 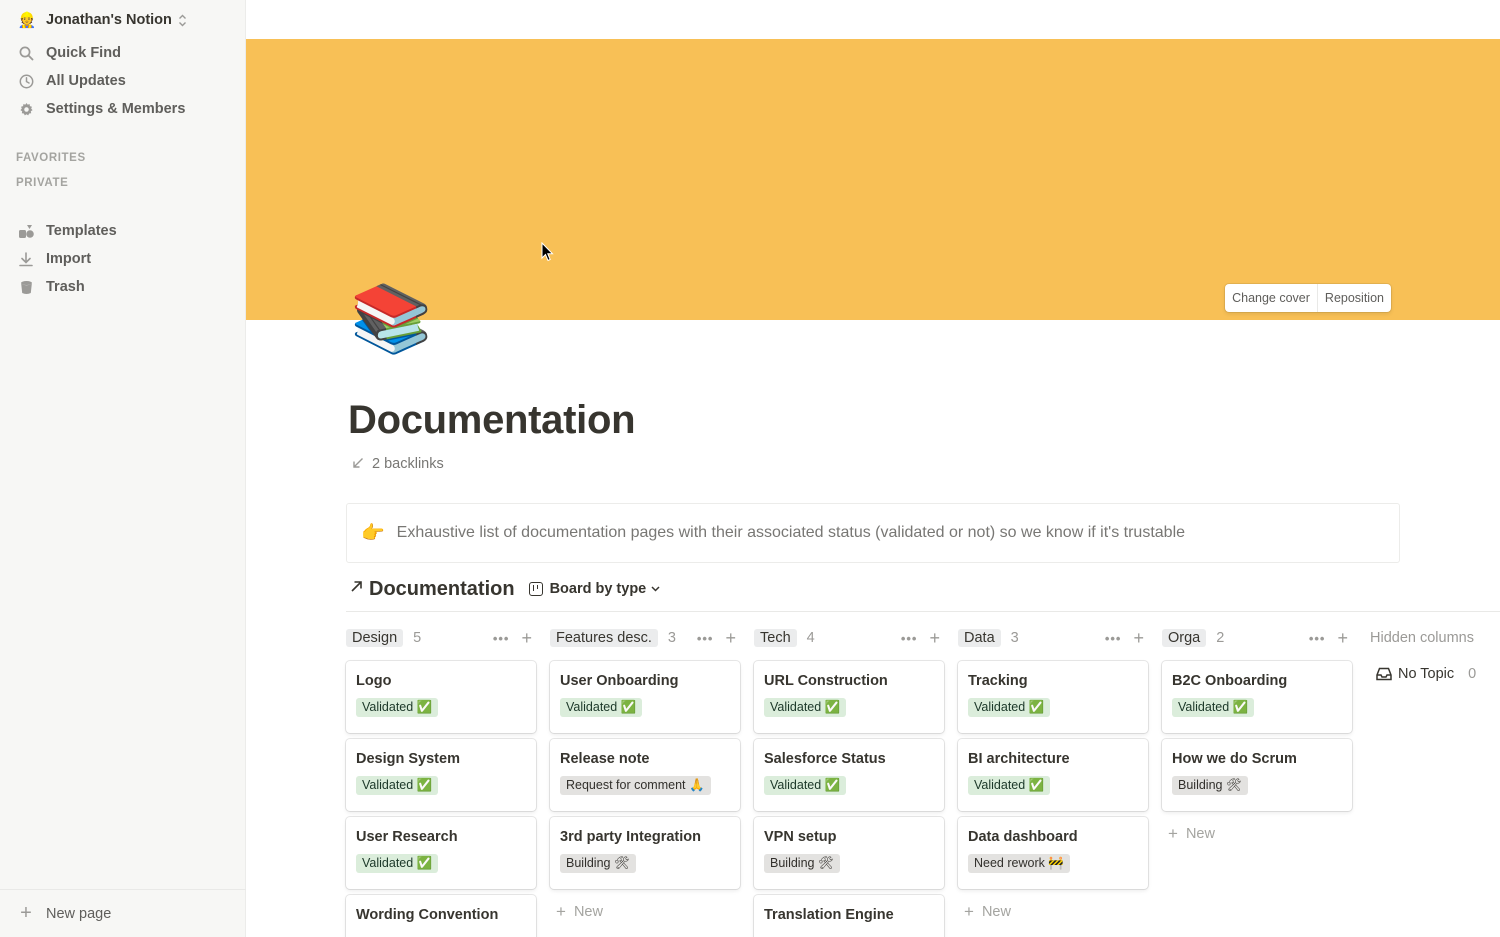 What do you see at coordinates (65, 287) in the screenshot?
I see `sidebar-item-label: Trash` at bounding box center [65, 287].